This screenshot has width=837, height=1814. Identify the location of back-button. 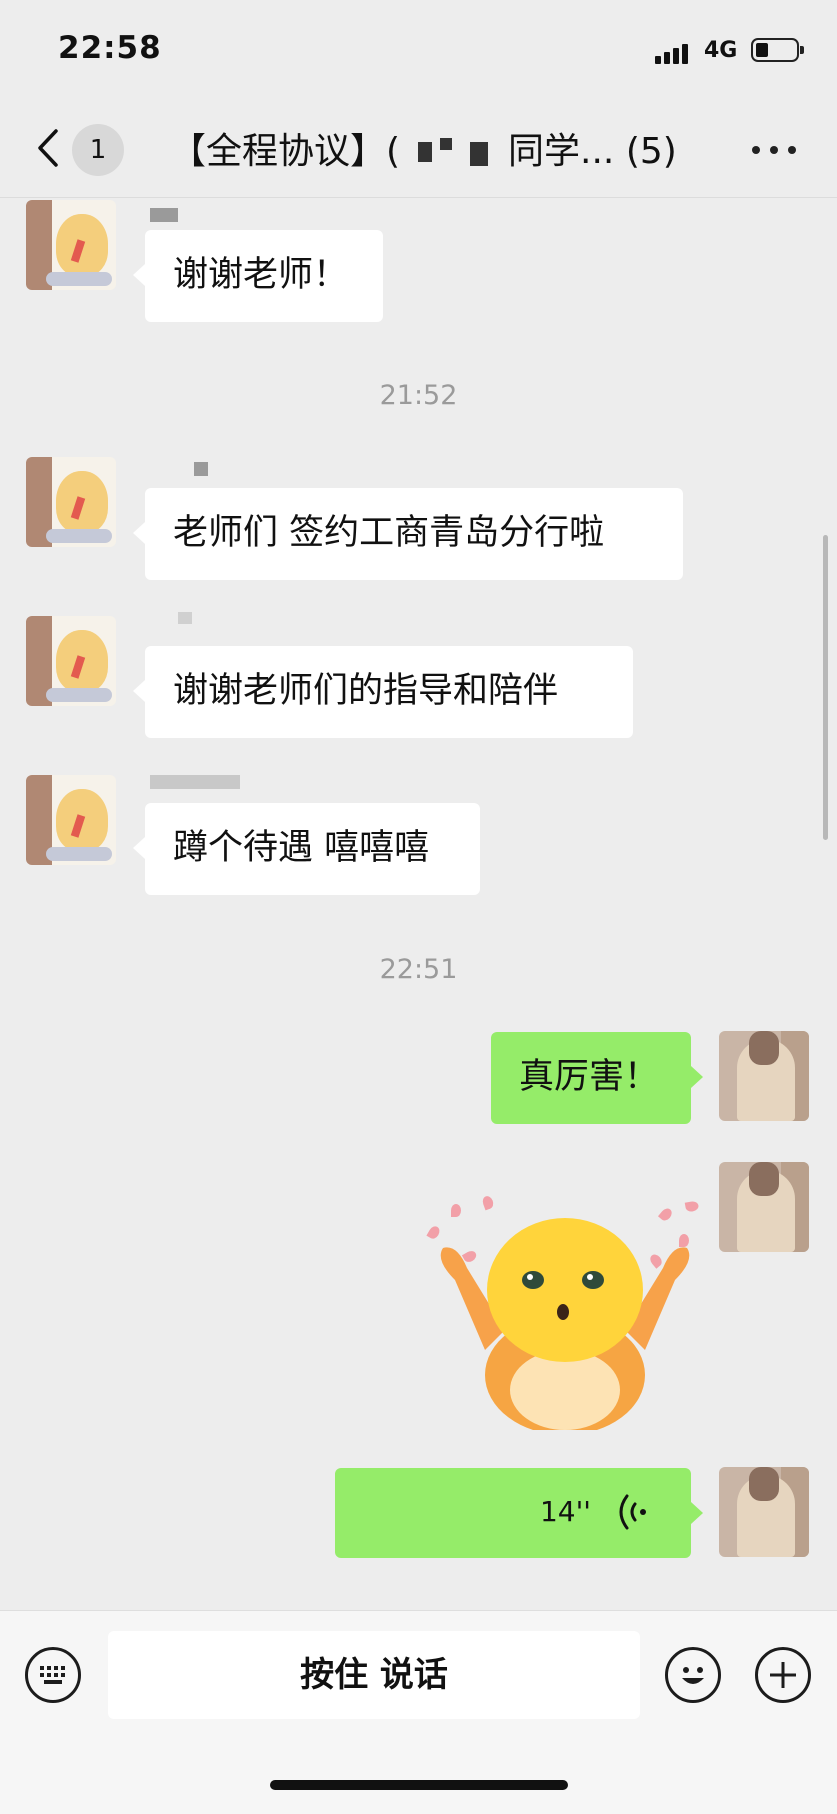
(54, 150).